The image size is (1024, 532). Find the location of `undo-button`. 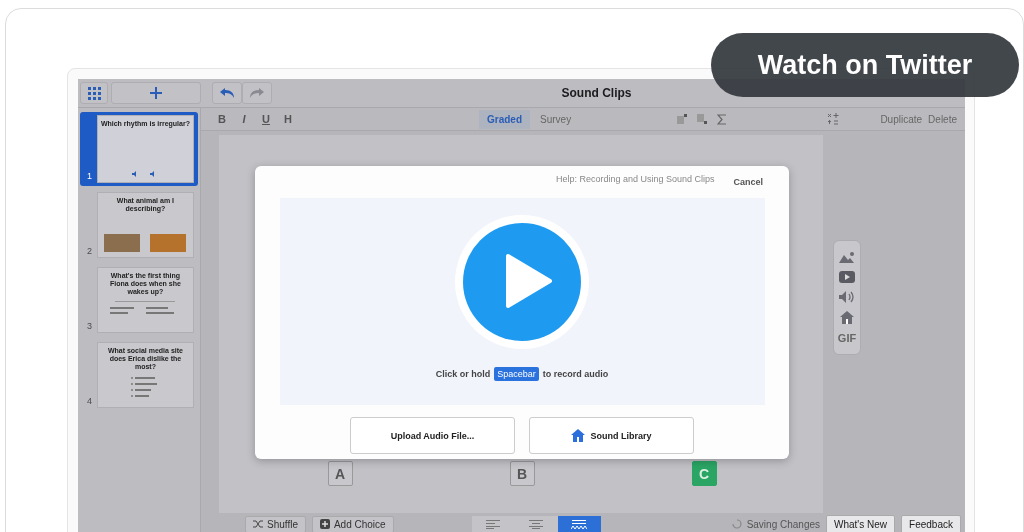

undo-button is located at coordinates (227, 93).